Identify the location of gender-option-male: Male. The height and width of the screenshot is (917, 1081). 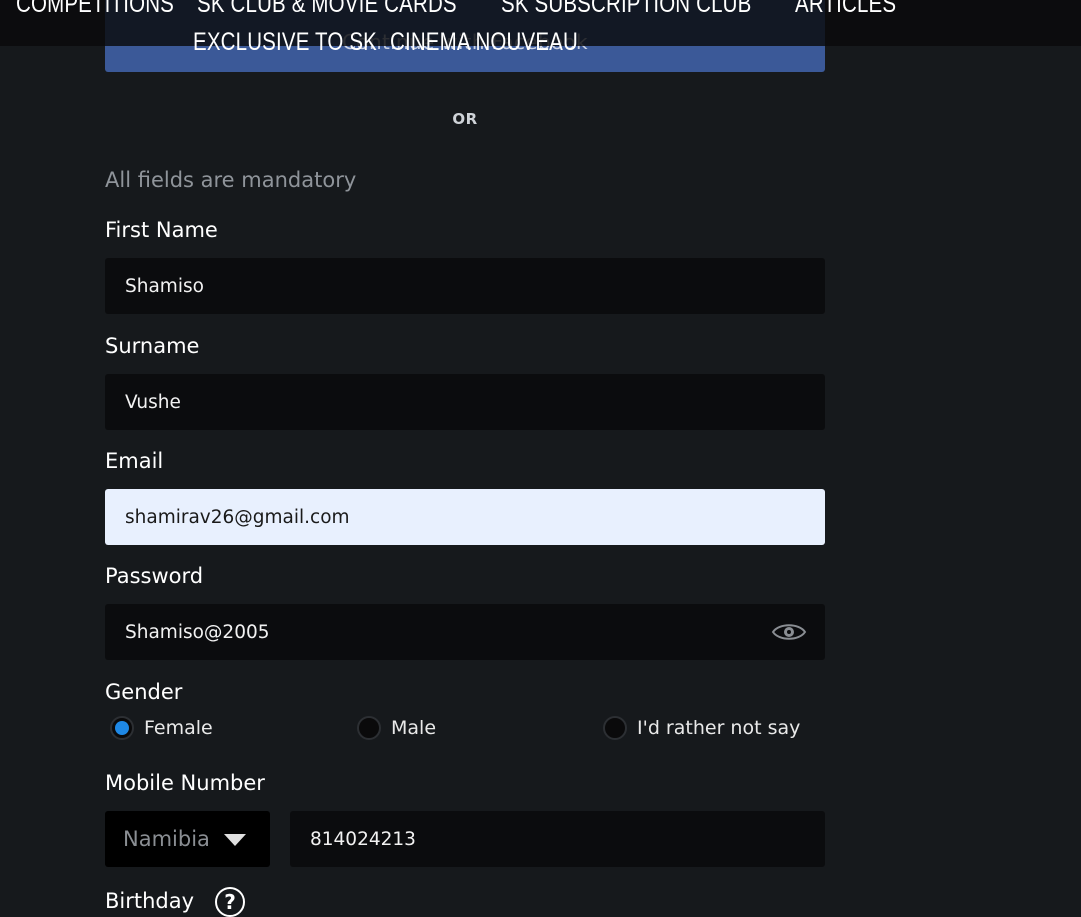
(396, 728).